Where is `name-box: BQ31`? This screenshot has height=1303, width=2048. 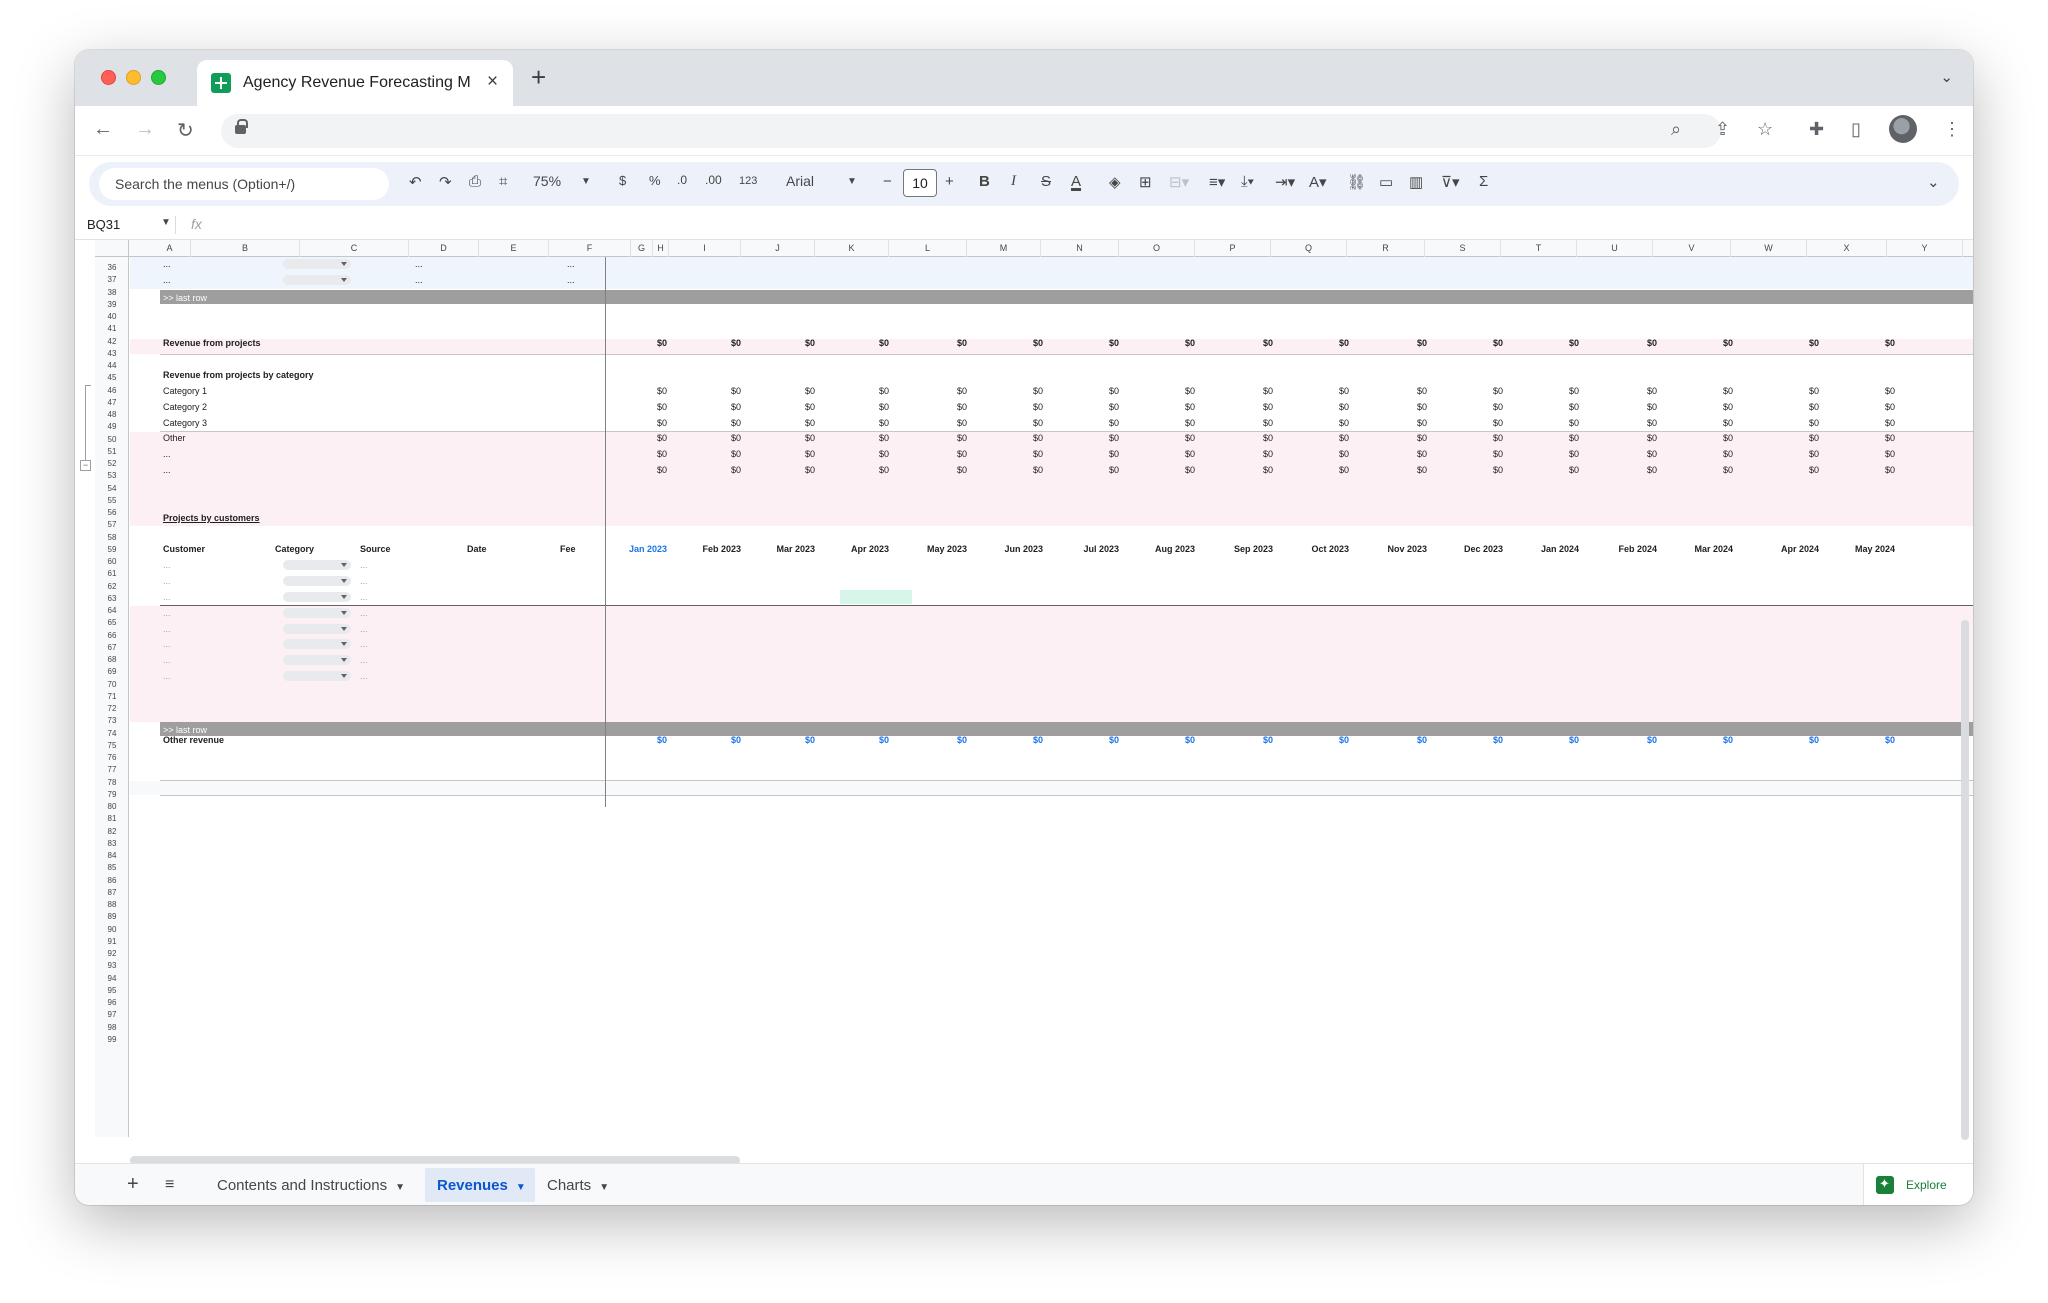 name-box: BQ31 is located at coordinates (103, 224).